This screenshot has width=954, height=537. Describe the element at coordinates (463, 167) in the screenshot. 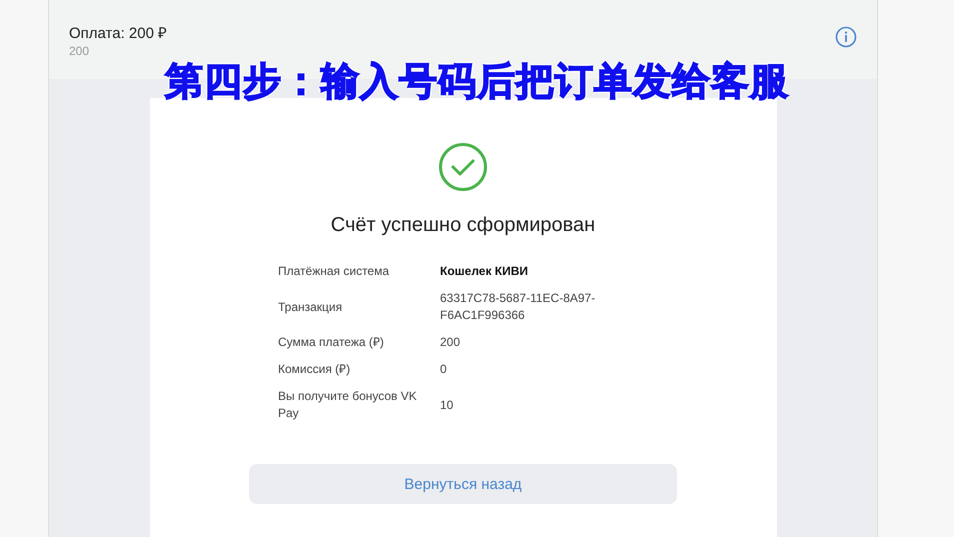

I see `success-check-icon` at that location.